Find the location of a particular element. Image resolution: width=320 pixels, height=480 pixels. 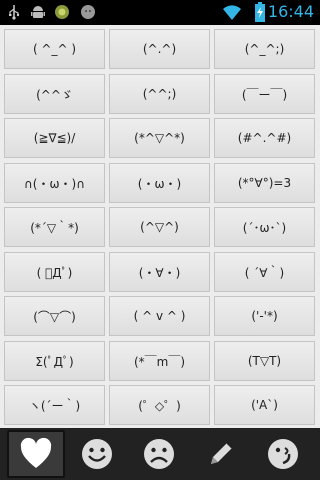

battery-charging-icon is located at coordinates (260, 12).